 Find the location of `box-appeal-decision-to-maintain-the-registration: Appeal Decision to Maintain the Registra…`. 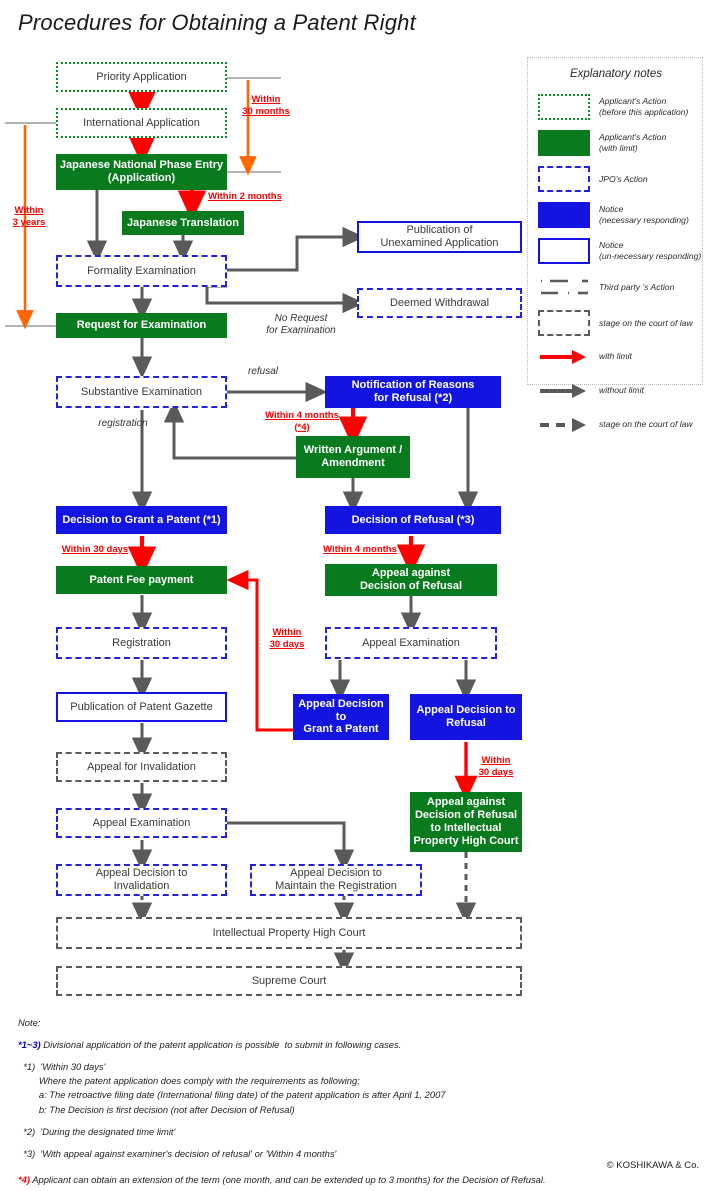

box-appeal-decision-to-maintain-the-registration: Appeal Decision to Maintain the Registra… is located at coordinates (336, 880).